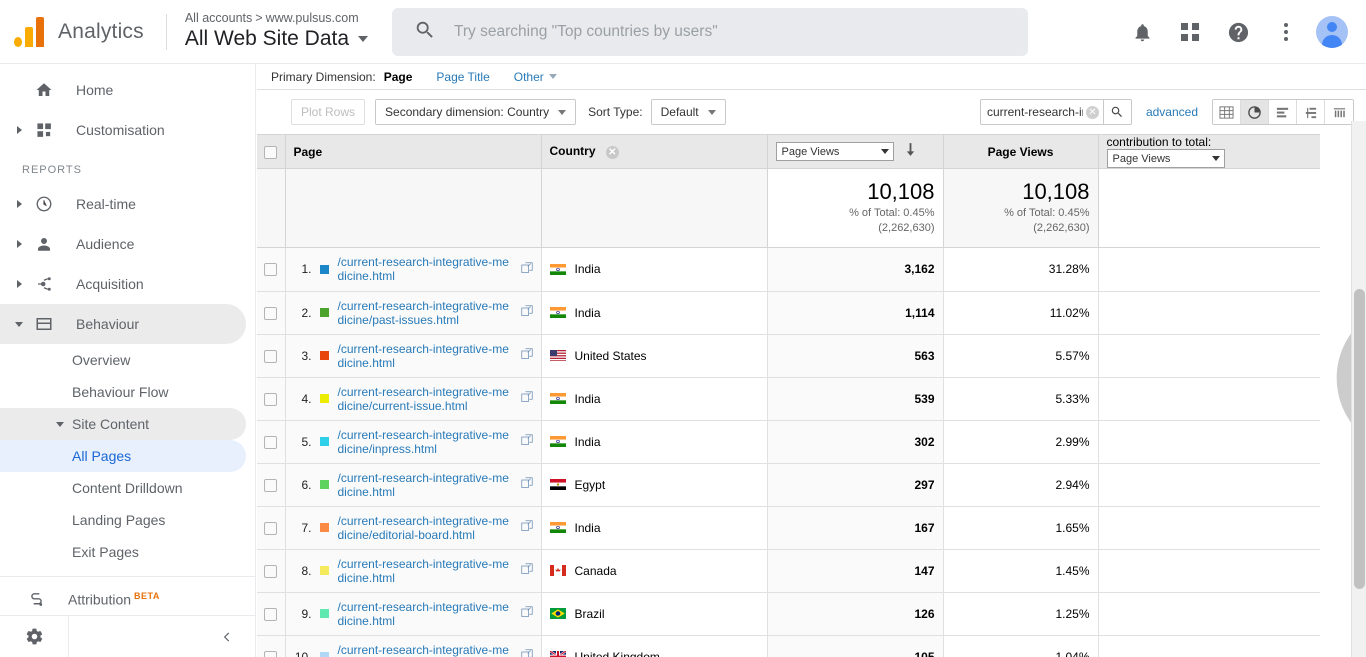 This screenshot has width=1366, height=657. What do you see at coordinates (910, 151) in the screenshot?
I see `sort-descending-icon` at bounding box center [910, 151].